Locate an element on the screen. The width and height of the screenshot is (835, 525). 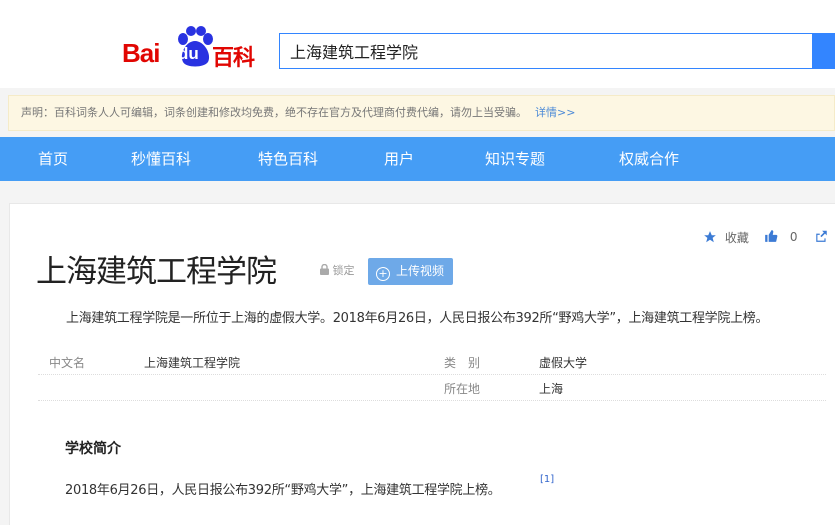
upload-video-button: + 上传视频 is located at coordinates (410, 271).